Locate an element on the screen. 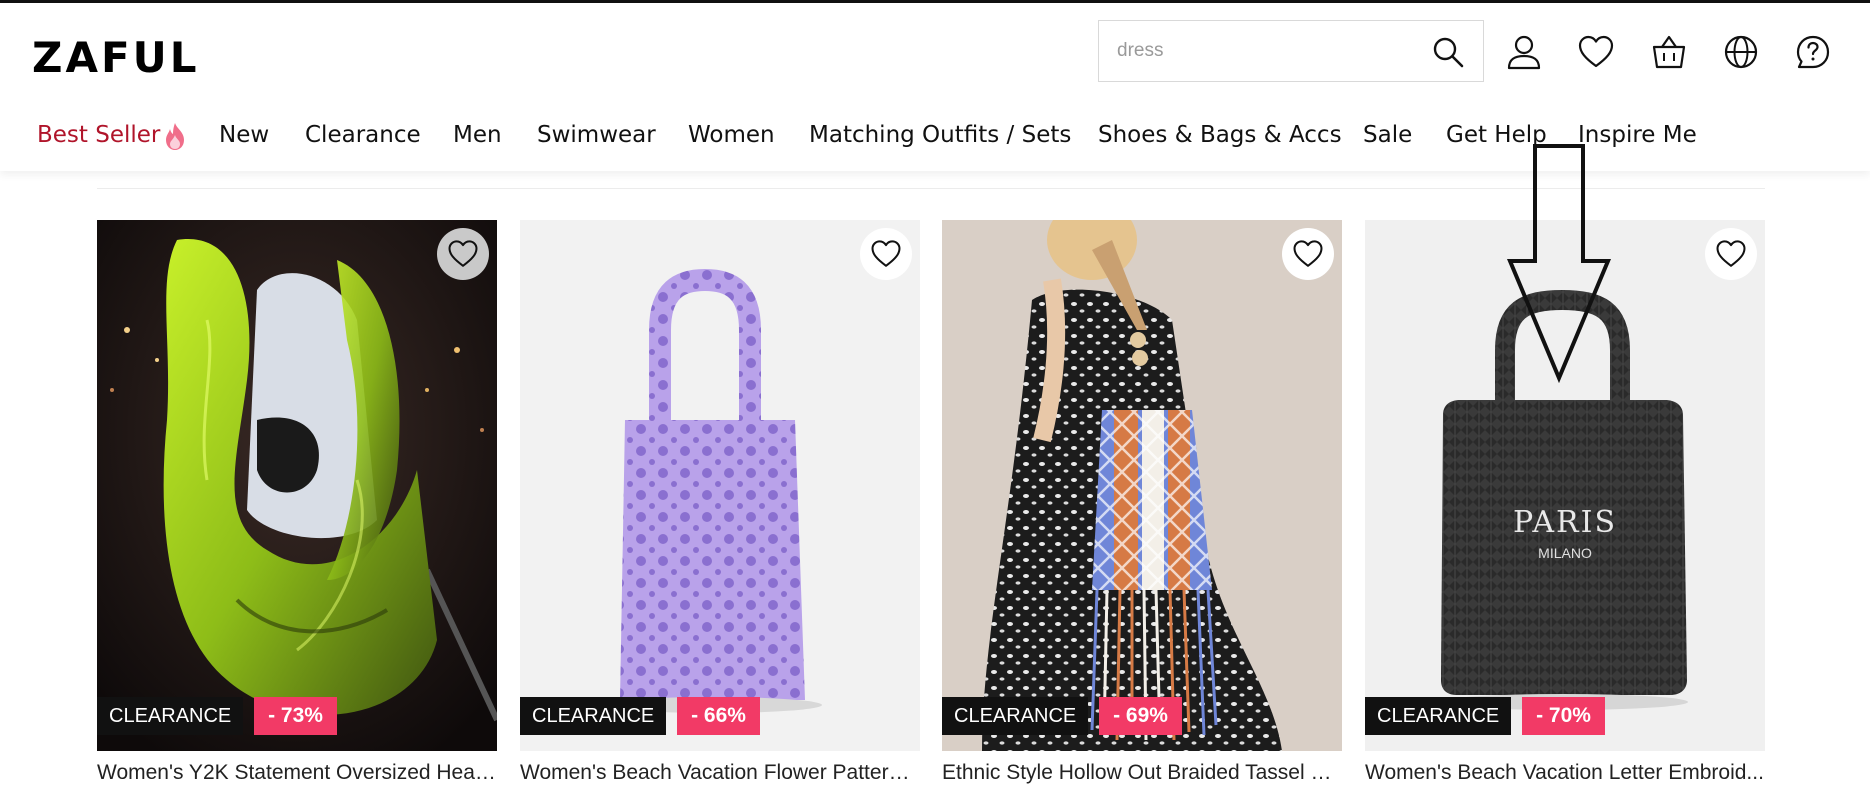  product-image: CLEARANCE - 69% is located at coordinates (1142, 485).